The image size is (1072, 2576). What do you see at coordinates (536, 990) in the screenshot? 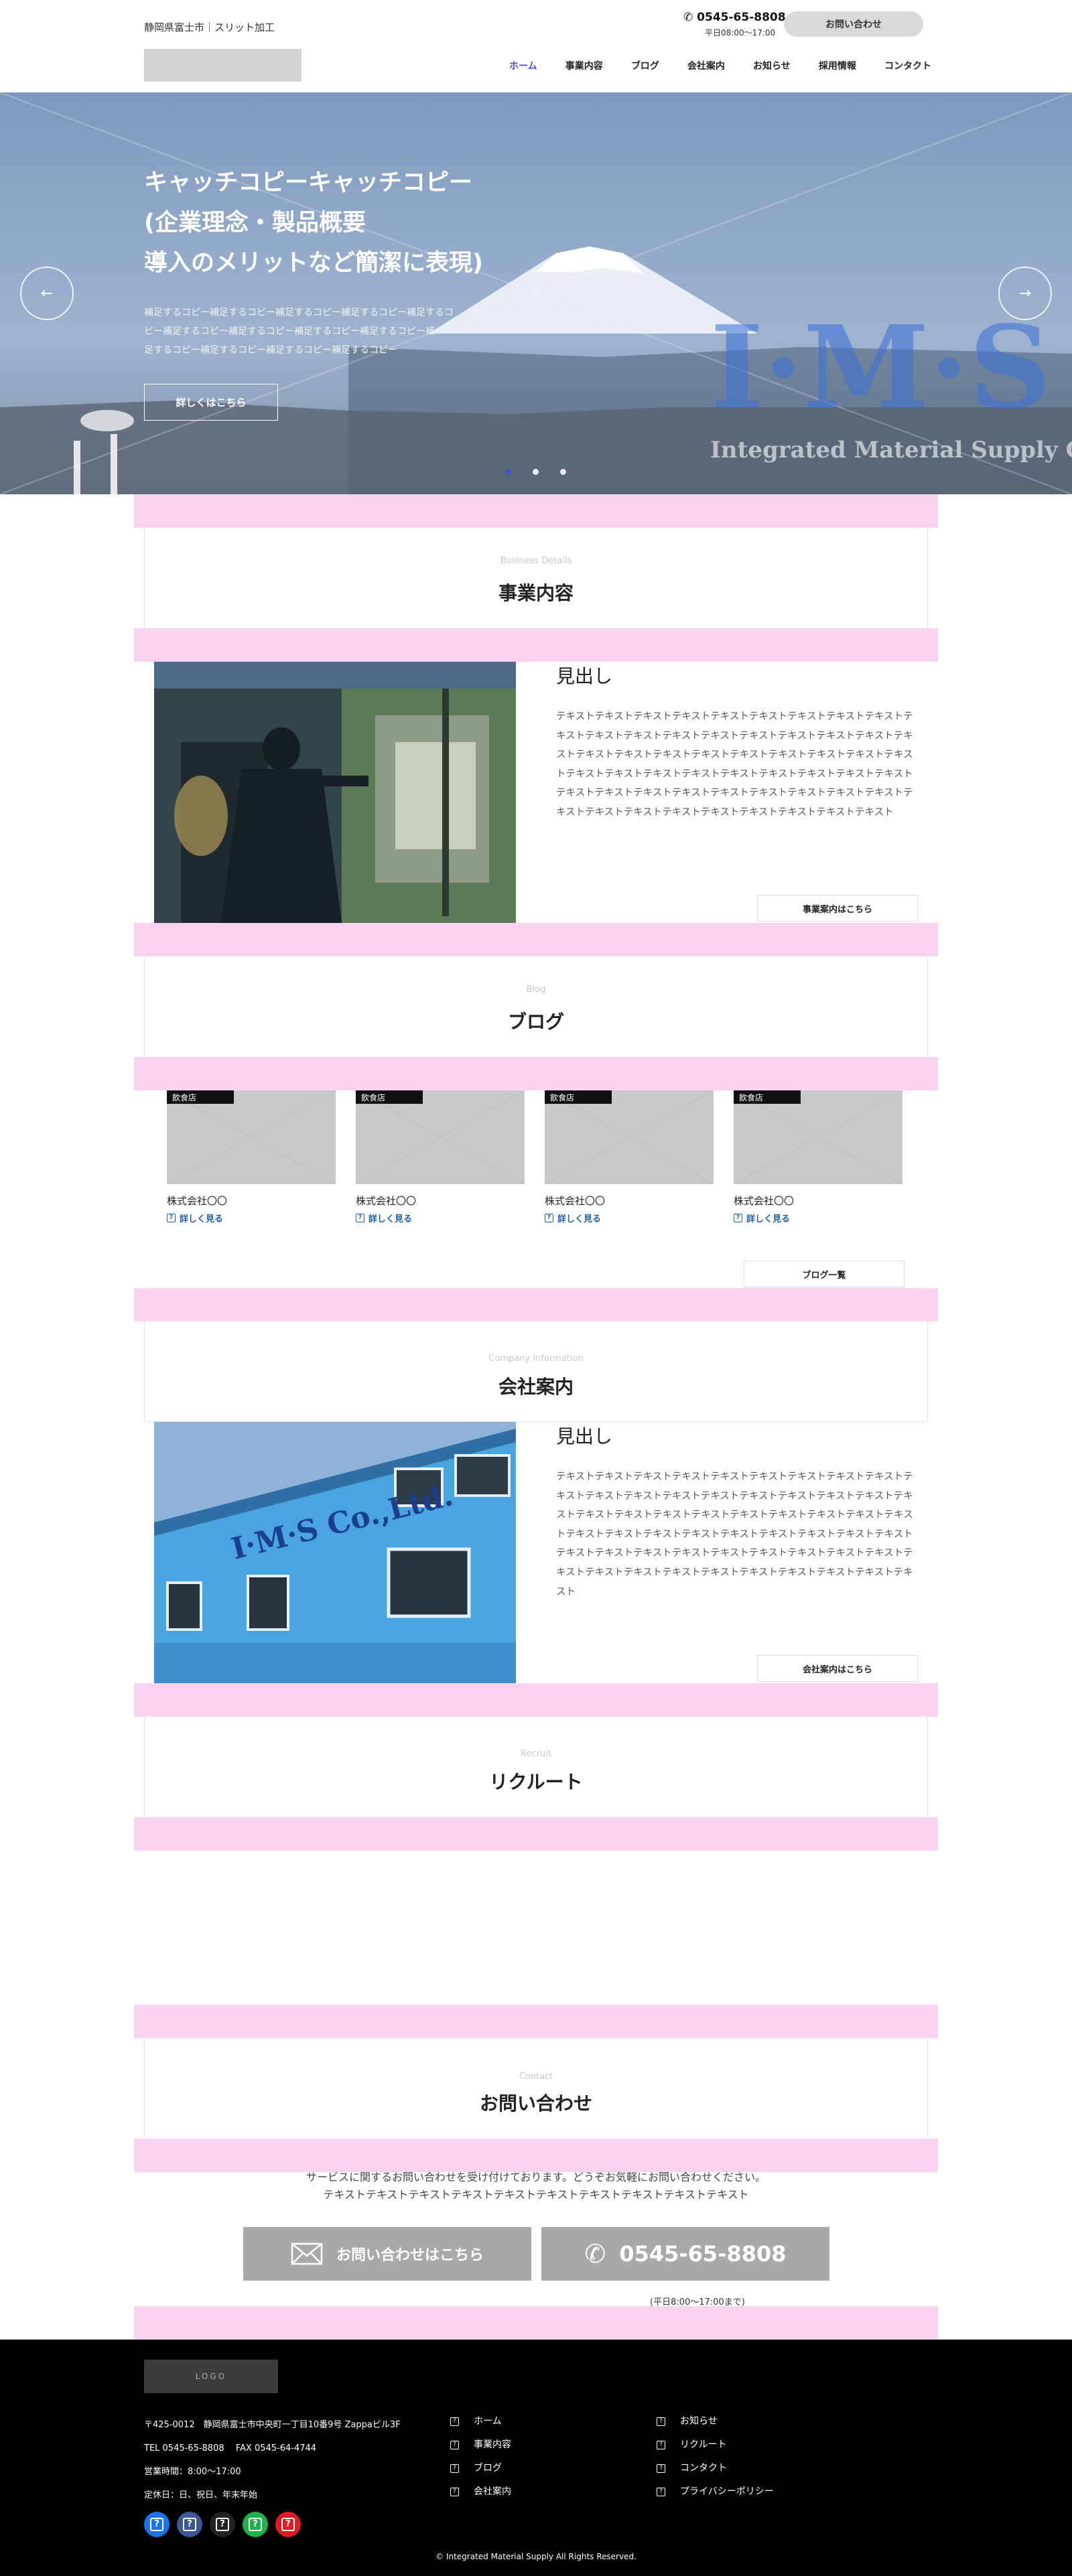
I see `section-en-label: Blog` at bounding box center [536, 990].